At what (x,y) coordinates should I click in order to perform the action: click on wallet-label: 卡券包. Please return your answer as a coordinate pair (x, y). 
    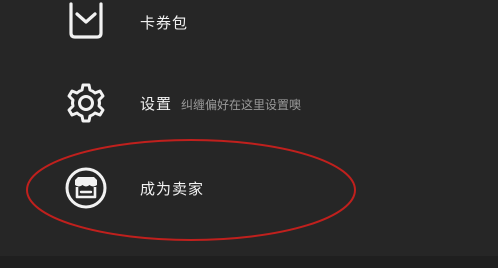
    Looking at the image, I should click on (164, 23).